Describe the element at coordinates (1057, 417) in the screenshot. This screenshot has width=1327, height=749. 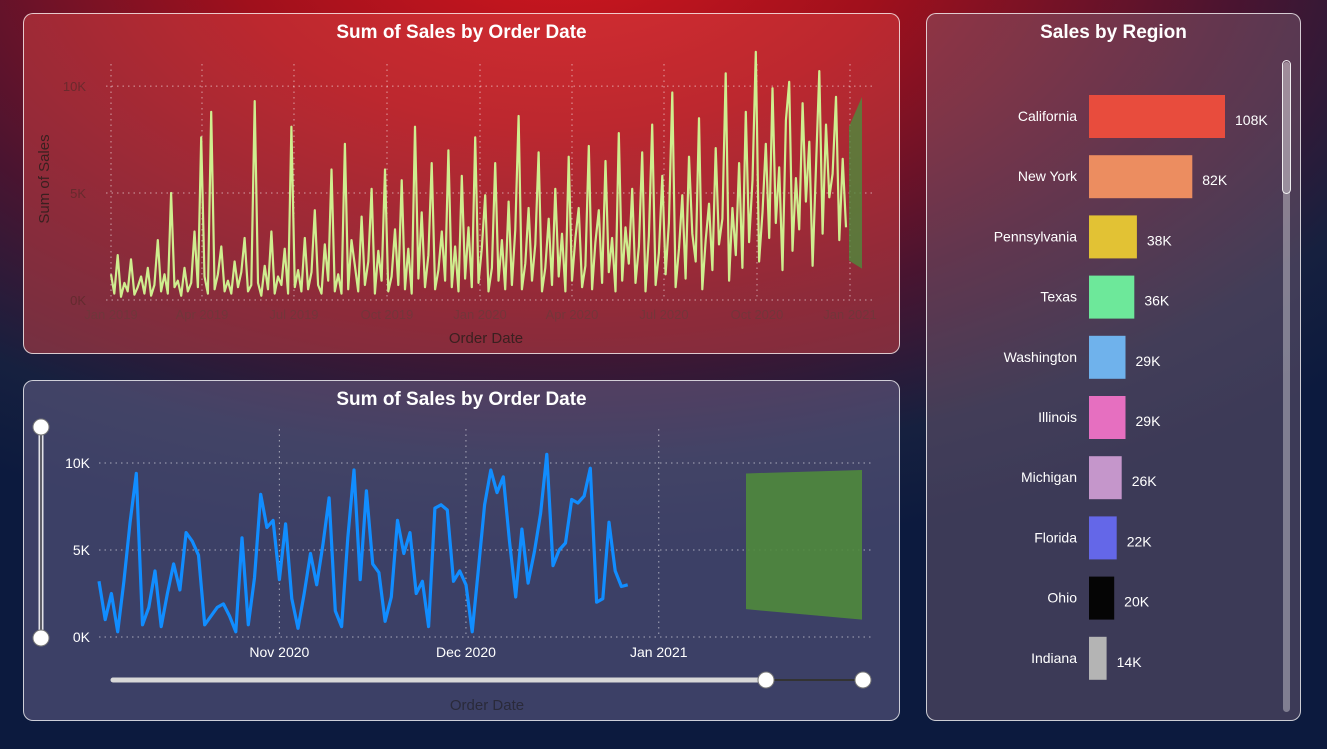
I see `category-label: Illinois` at that location.